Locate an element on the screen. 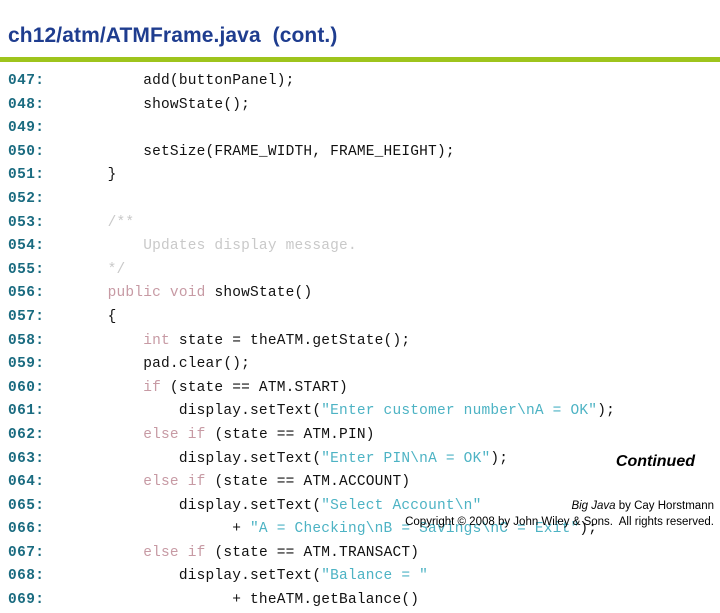 The height and width of the screenshot is (613, 720). code-token-plain: pad.clear(); is located at coordinates (161, 364).